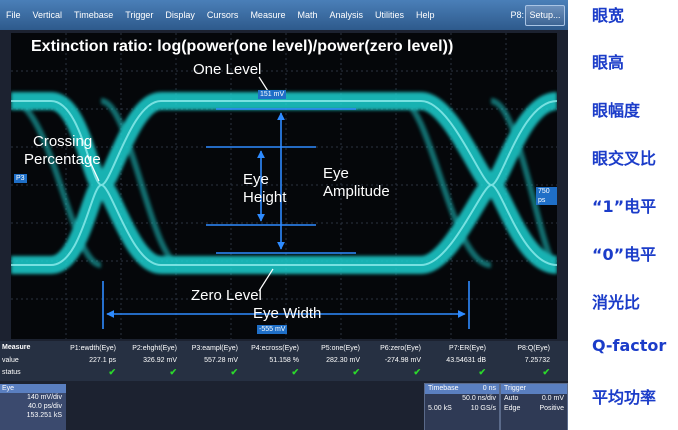 The image size is (678, 430). I want to click on eye-trace-descriptor: Eye 140 mV/div 40.0 ps/div 153.251 kS, so click(33, 407).